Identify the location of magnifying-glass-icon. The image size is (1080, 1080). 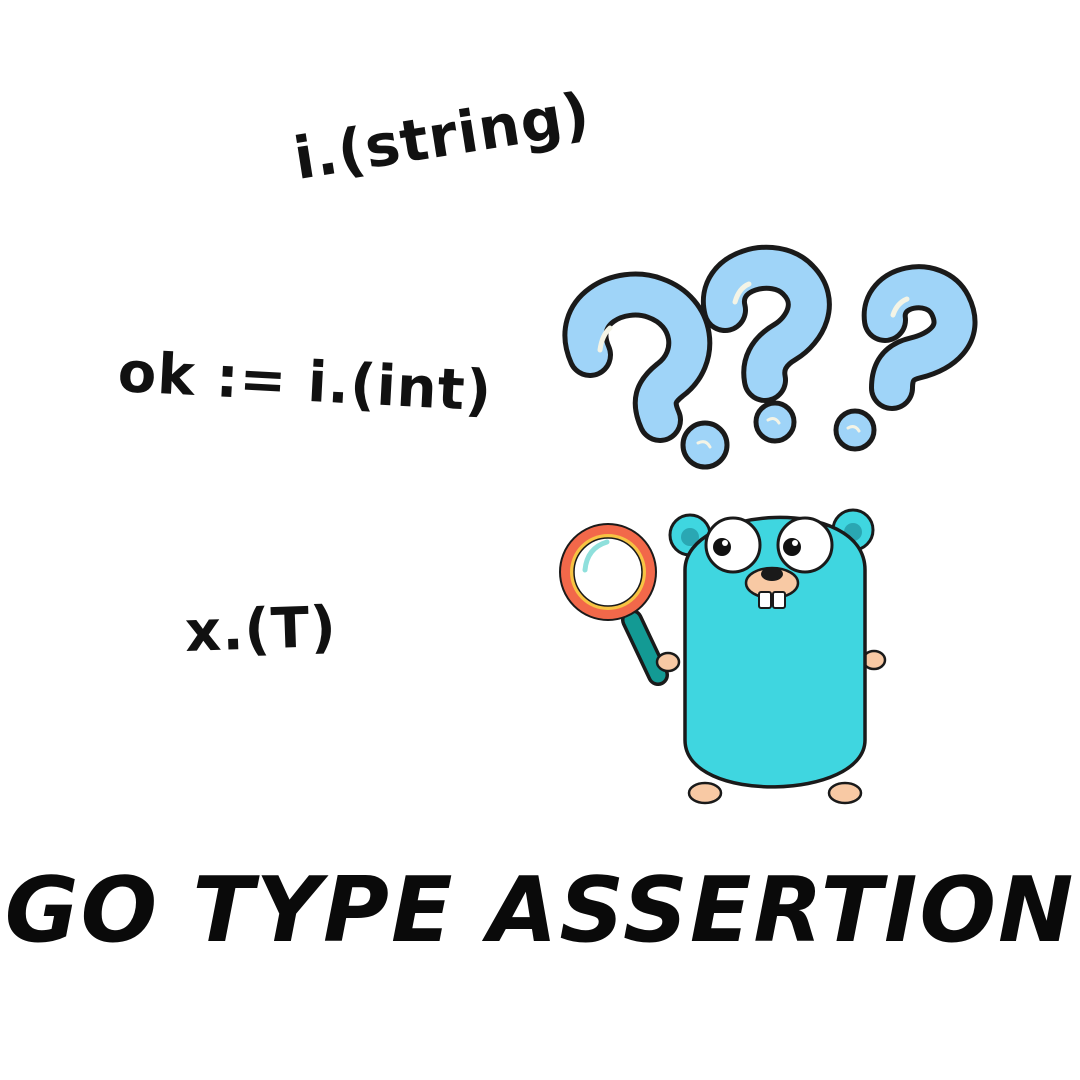
(620, 604).